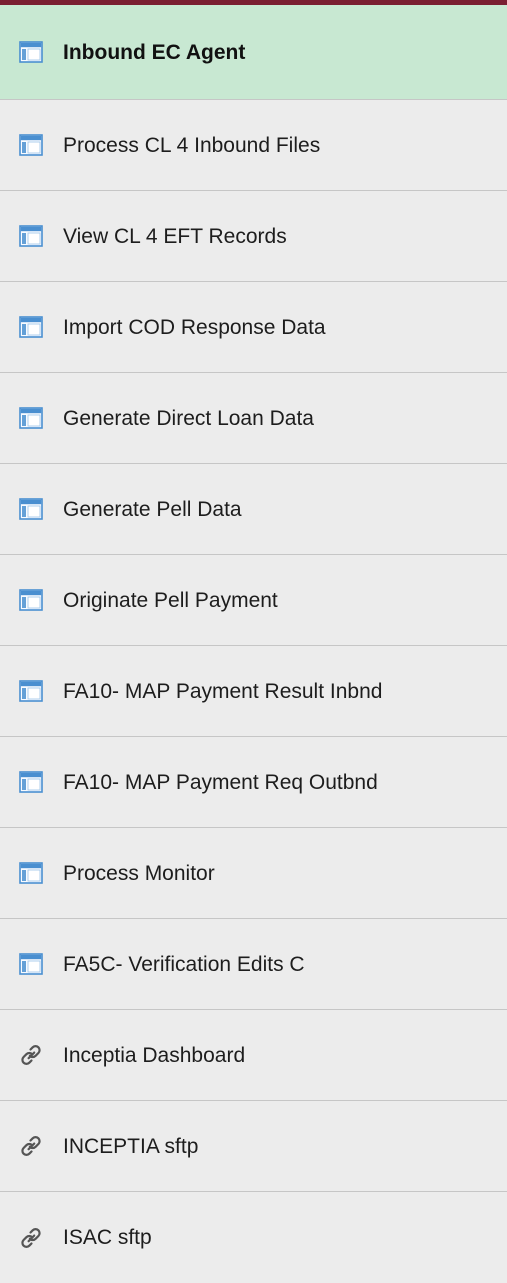 The width and height of the screenshot is (507, 1283). Describe the element at coordinates (131, 1146) in the screenshot. I see `menu-item-label: INCEPTIA sftp` at that location.